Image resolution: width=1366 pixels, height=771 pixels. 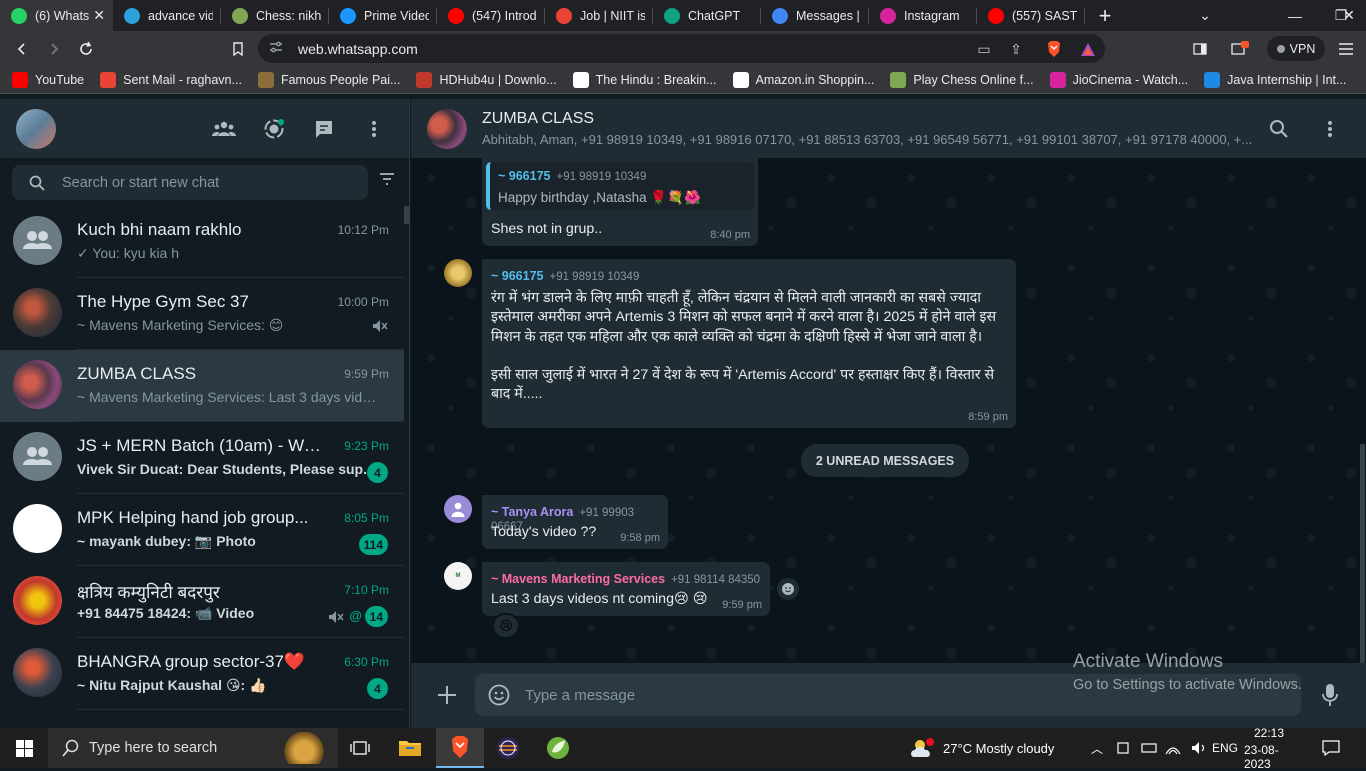 What do you see at coordinates (982, 748) in the screenshot?
I see `weather-widget: 27°C Mostly cloudy` at bounding box center [982, 748].